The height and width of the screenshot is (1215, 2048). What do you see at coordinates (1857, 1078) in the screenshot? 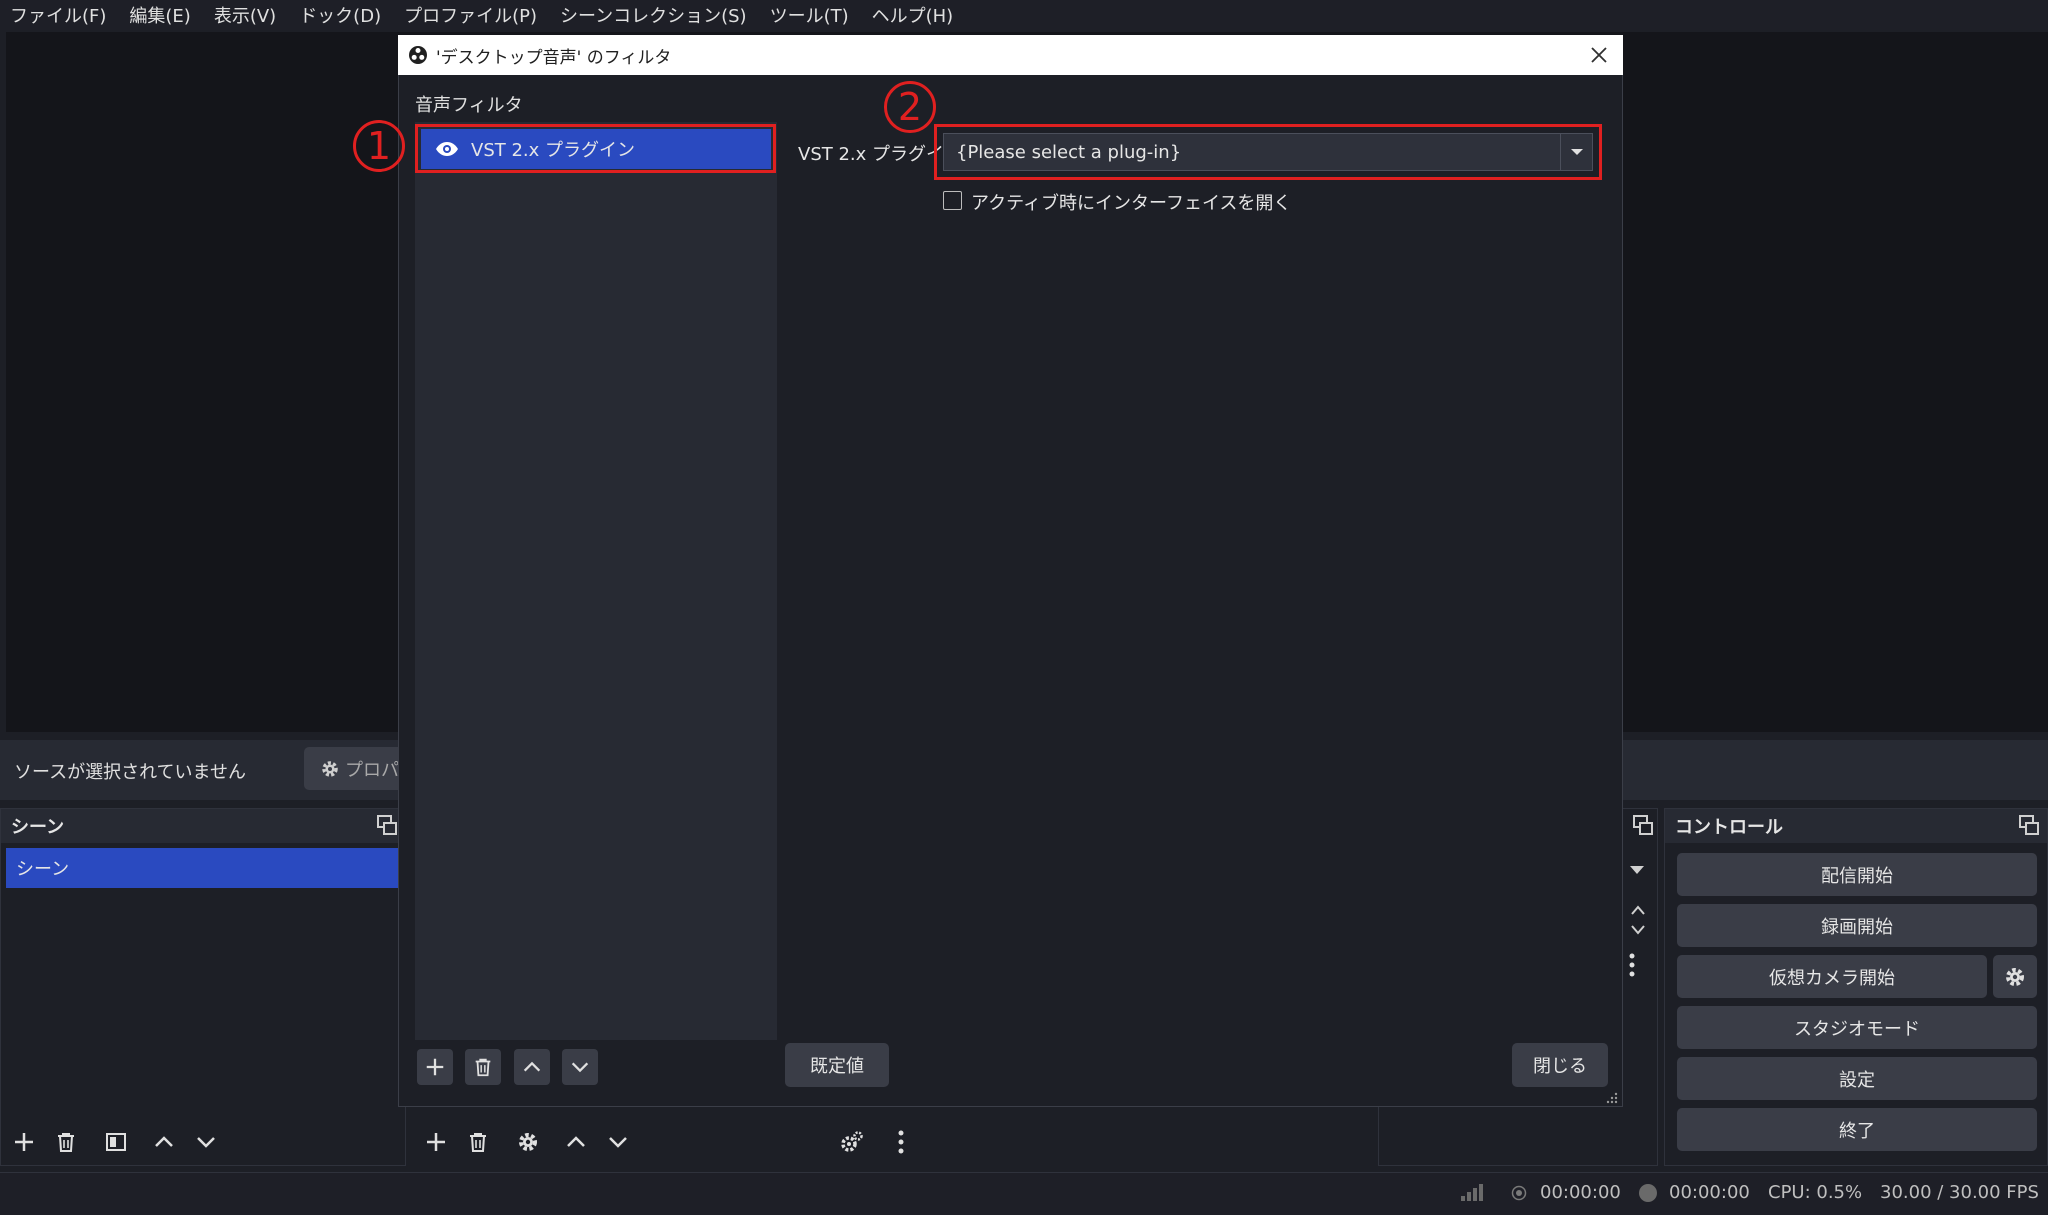
I see `settings-button: 設定` at bounding box center [1857, 1078].